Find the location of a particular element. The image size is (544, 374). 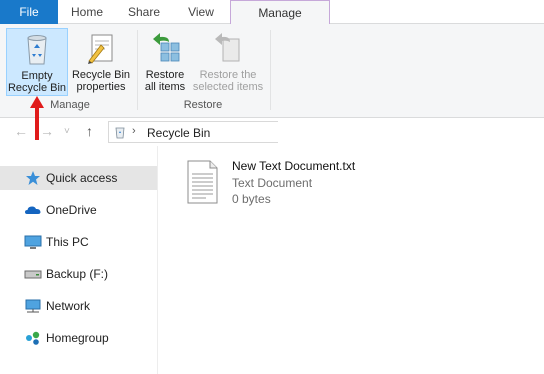

cloud-icon is located at coordinates (33, 210).